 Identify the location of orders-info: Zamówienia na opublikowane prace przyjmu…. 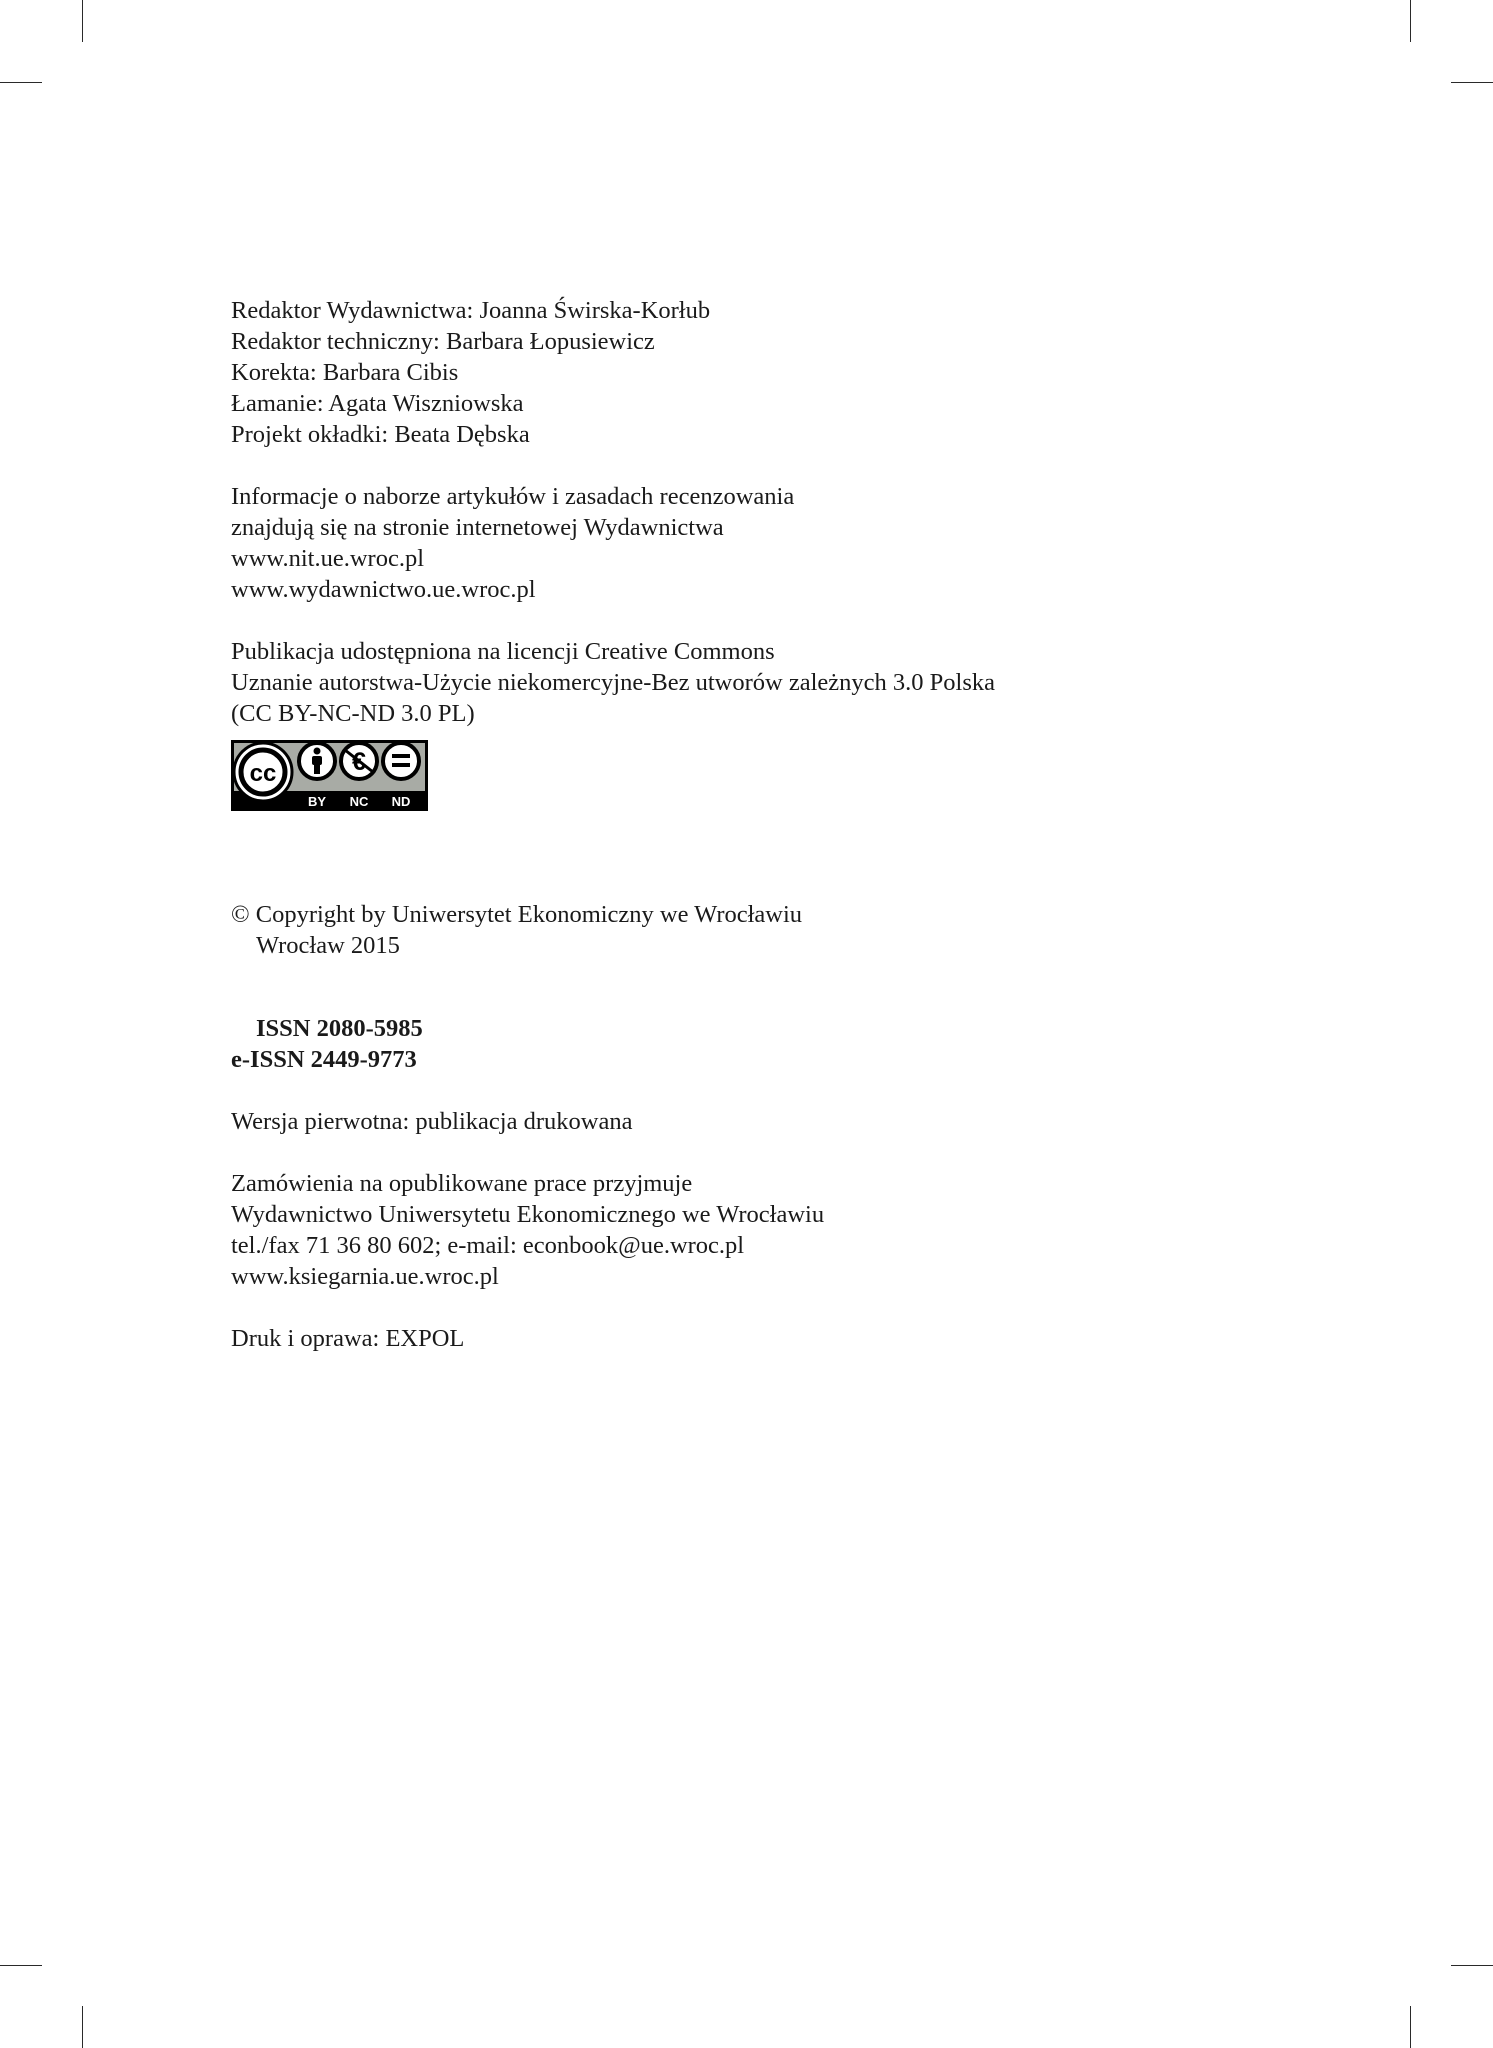
(731, 1230).